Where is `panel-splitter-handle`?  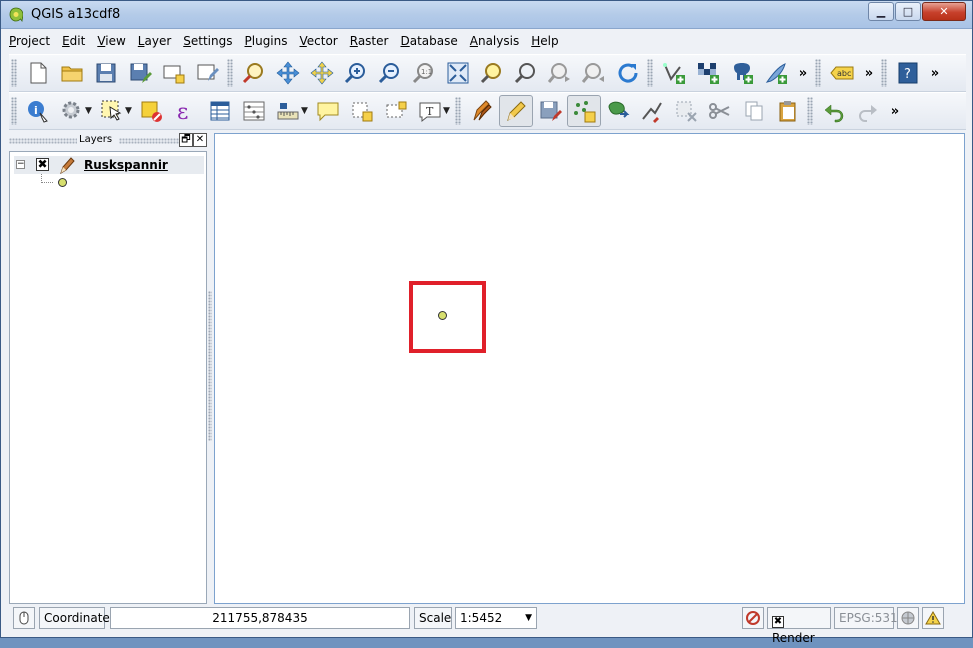 panel-splitter-handle is located at coordinates (210, 366).